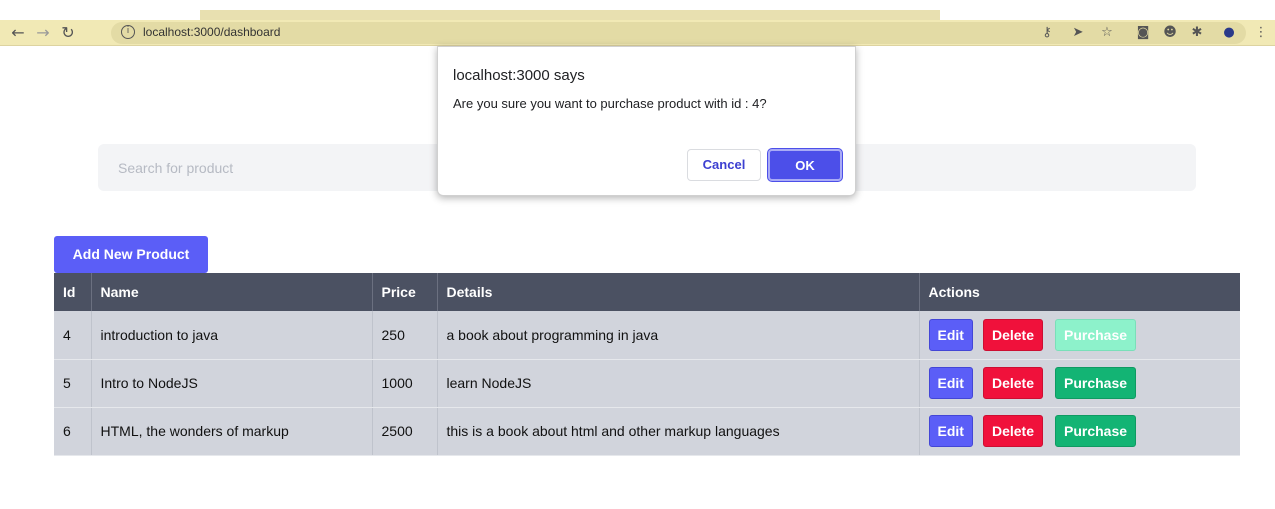  What do you see at coordinates (73, 431) in the screenshot?
I see `cell-id: 6` at bounding box center [73, 431].